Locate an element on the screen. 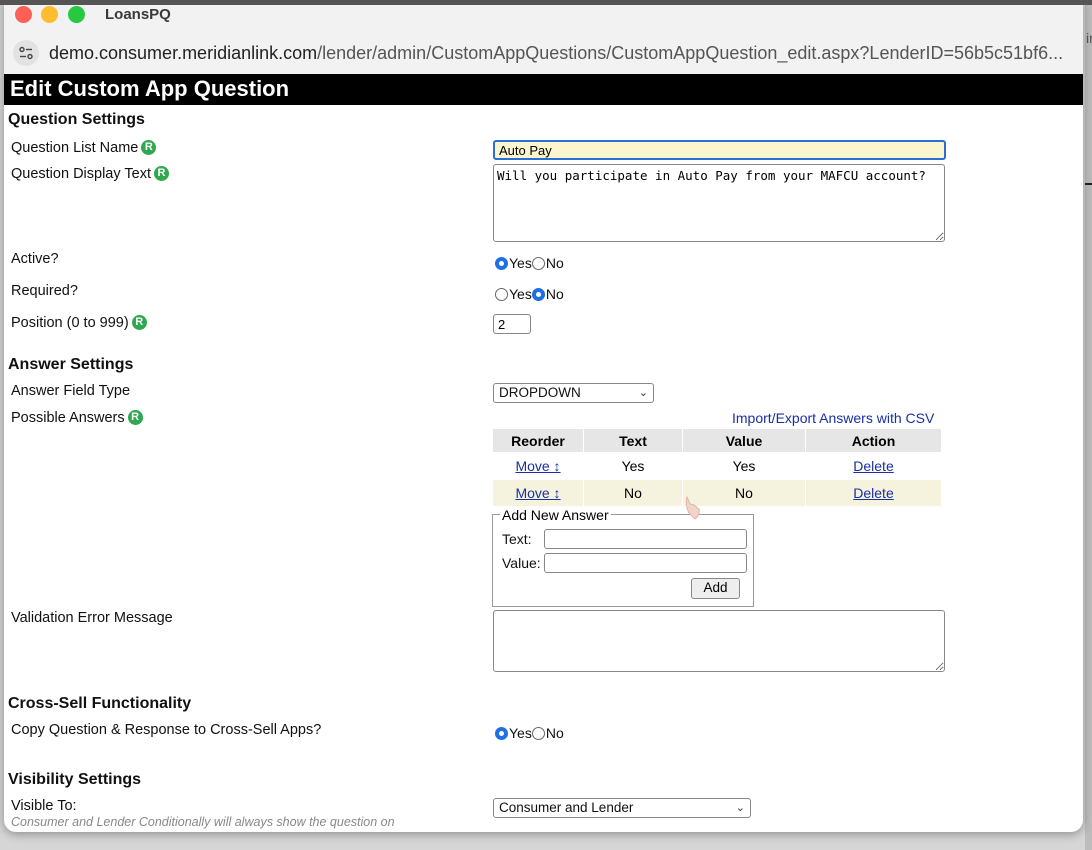  url-host: demo.consumer.meridianlink.com is located at coordinates (183, 53).